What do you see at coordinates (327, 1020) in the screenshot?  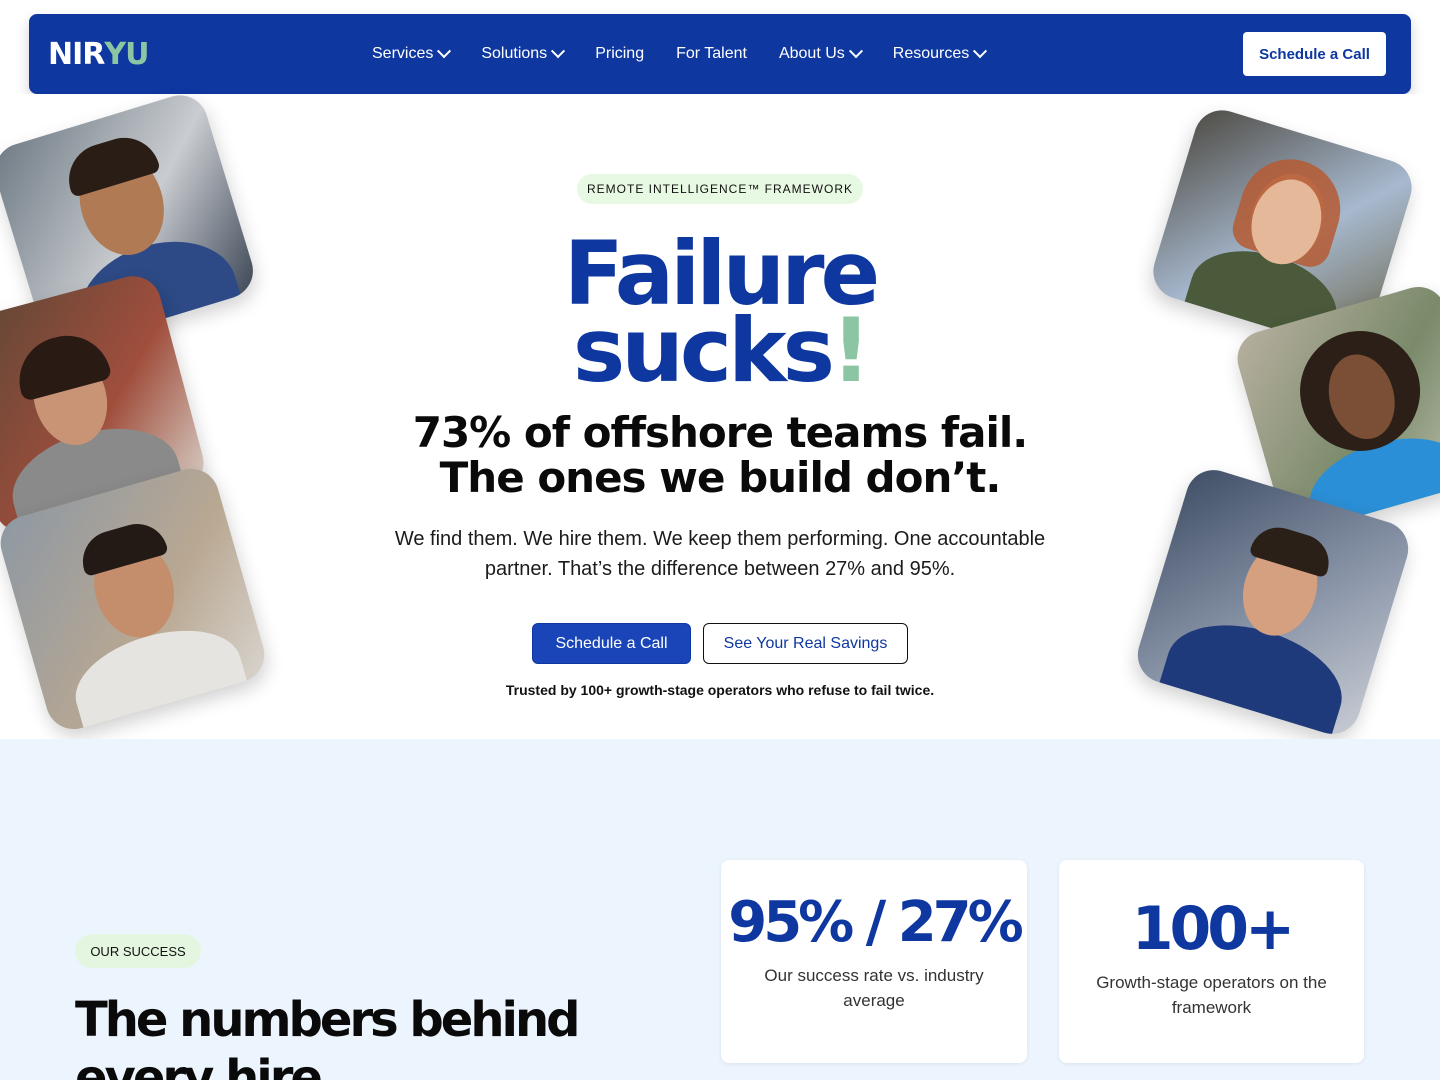 I see `success-title-line1: The numbers behind` at bounding box center [327, 1020].